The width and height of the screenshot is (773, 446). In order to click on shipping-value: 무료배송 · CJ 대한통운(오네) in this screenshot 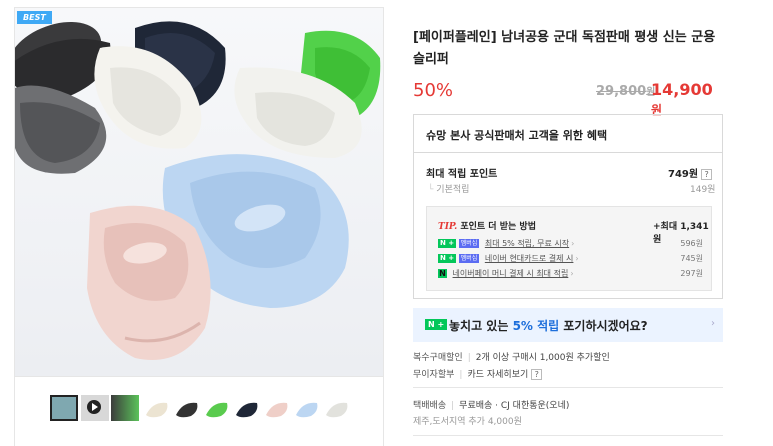, I will do `click(514, 406)`.